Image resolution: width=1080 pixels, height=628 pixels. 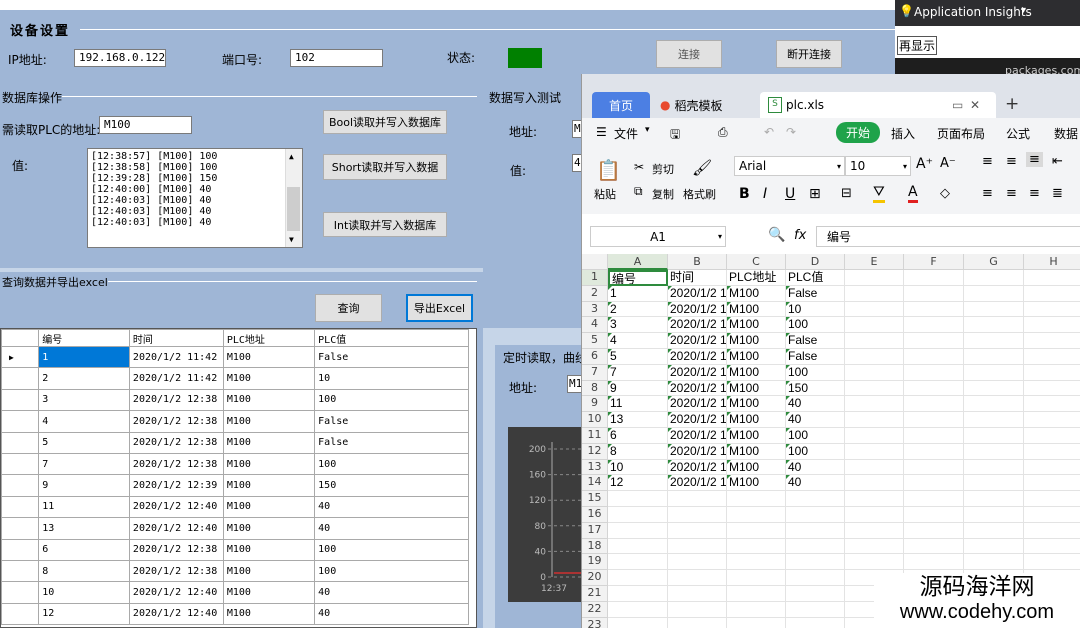 What do you see at coordinates (638, 309) in the screenshot?
I see `sheet-cell: 2` at bounding box center [638, 309].